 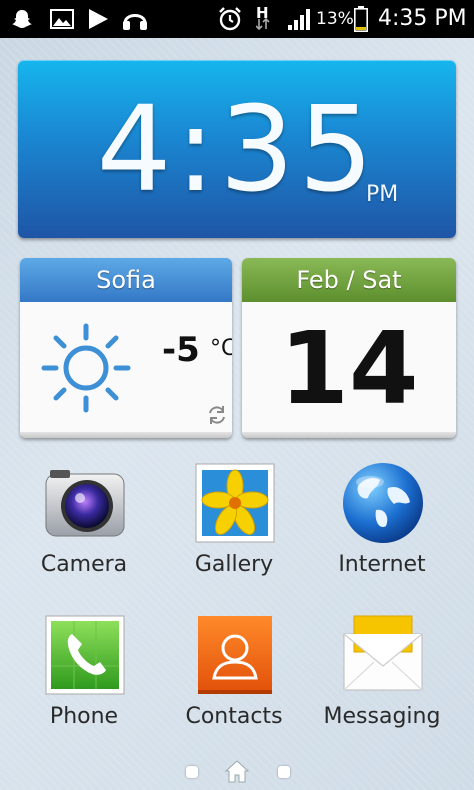 I want to click on app-contacts: Contacts, so click(x=234, y=687).